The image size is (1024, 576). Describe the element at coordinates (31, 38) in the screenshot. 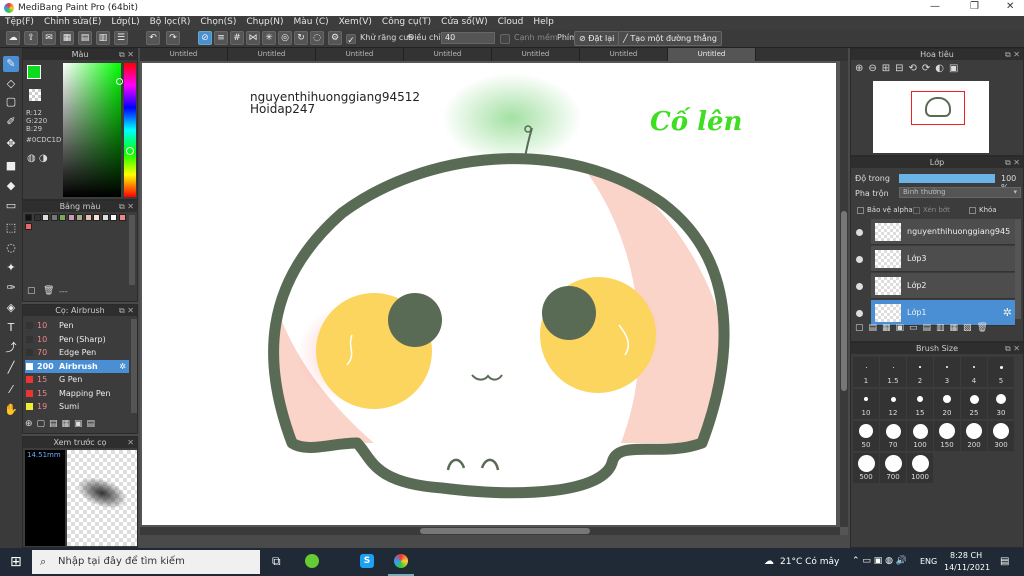

I see `share-icon: ⇪` at that location.